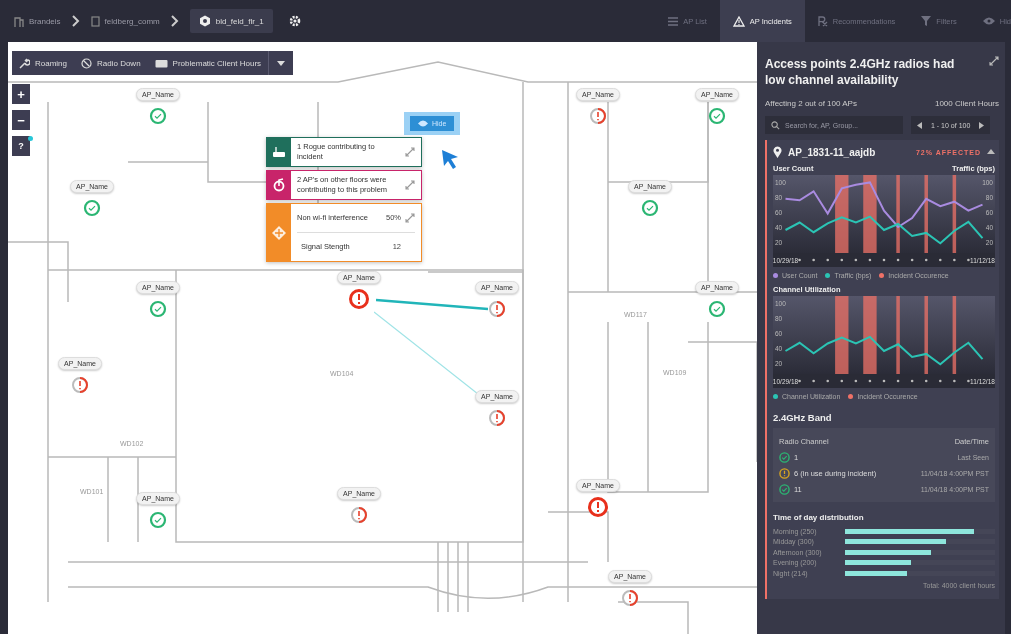 The image size is (1011, 634). What do you see at coordinates (95, 21) in the screenshot?
I see `document-icon` at bounding box center [95, 21].